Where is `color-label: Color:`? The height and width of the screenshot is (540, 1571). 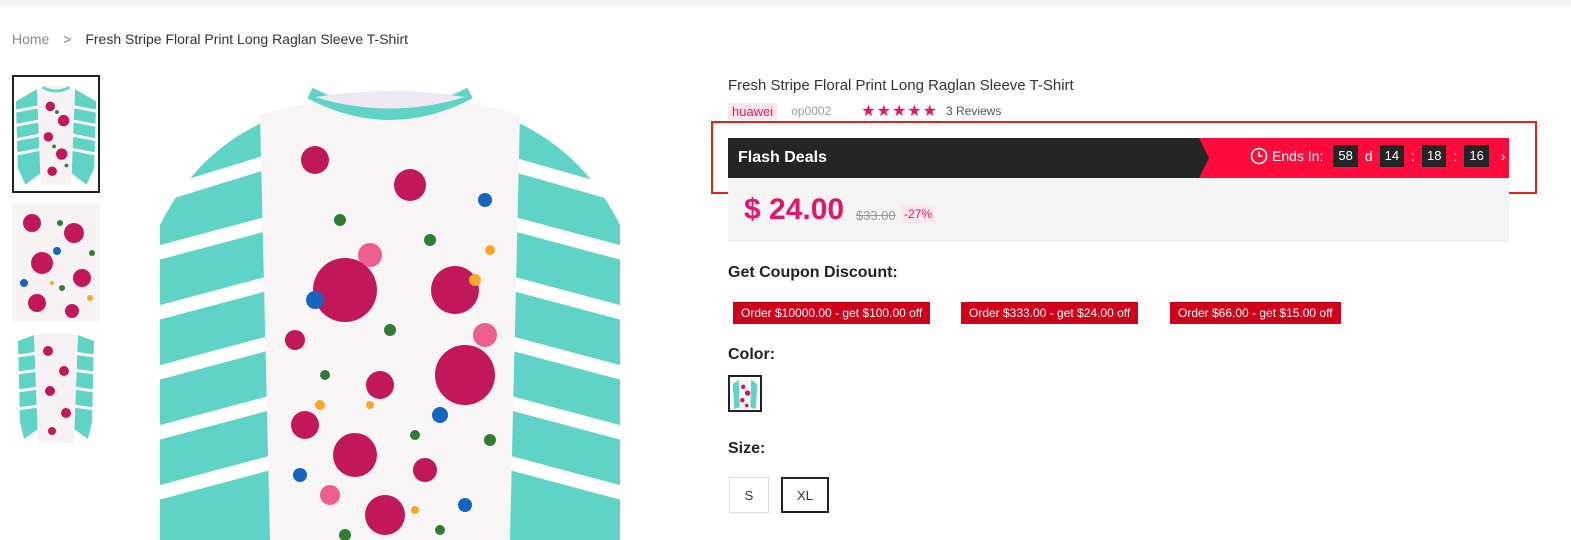 color-label: Color: is located at coordinates (752, 354).